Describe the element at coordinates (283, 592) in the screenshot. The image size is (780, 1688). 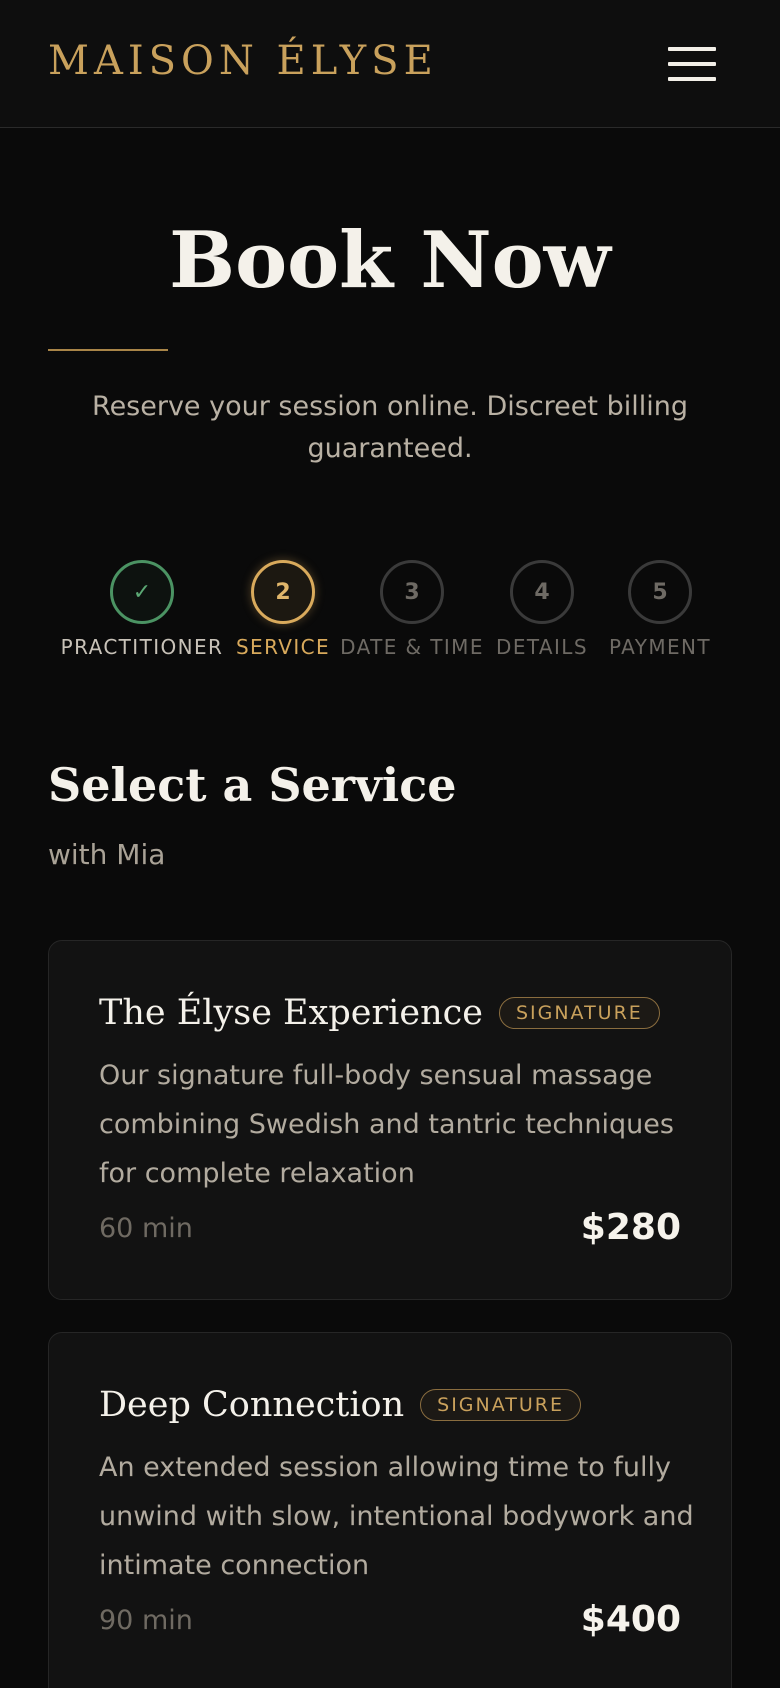
I see `step-number: 2` at that location.